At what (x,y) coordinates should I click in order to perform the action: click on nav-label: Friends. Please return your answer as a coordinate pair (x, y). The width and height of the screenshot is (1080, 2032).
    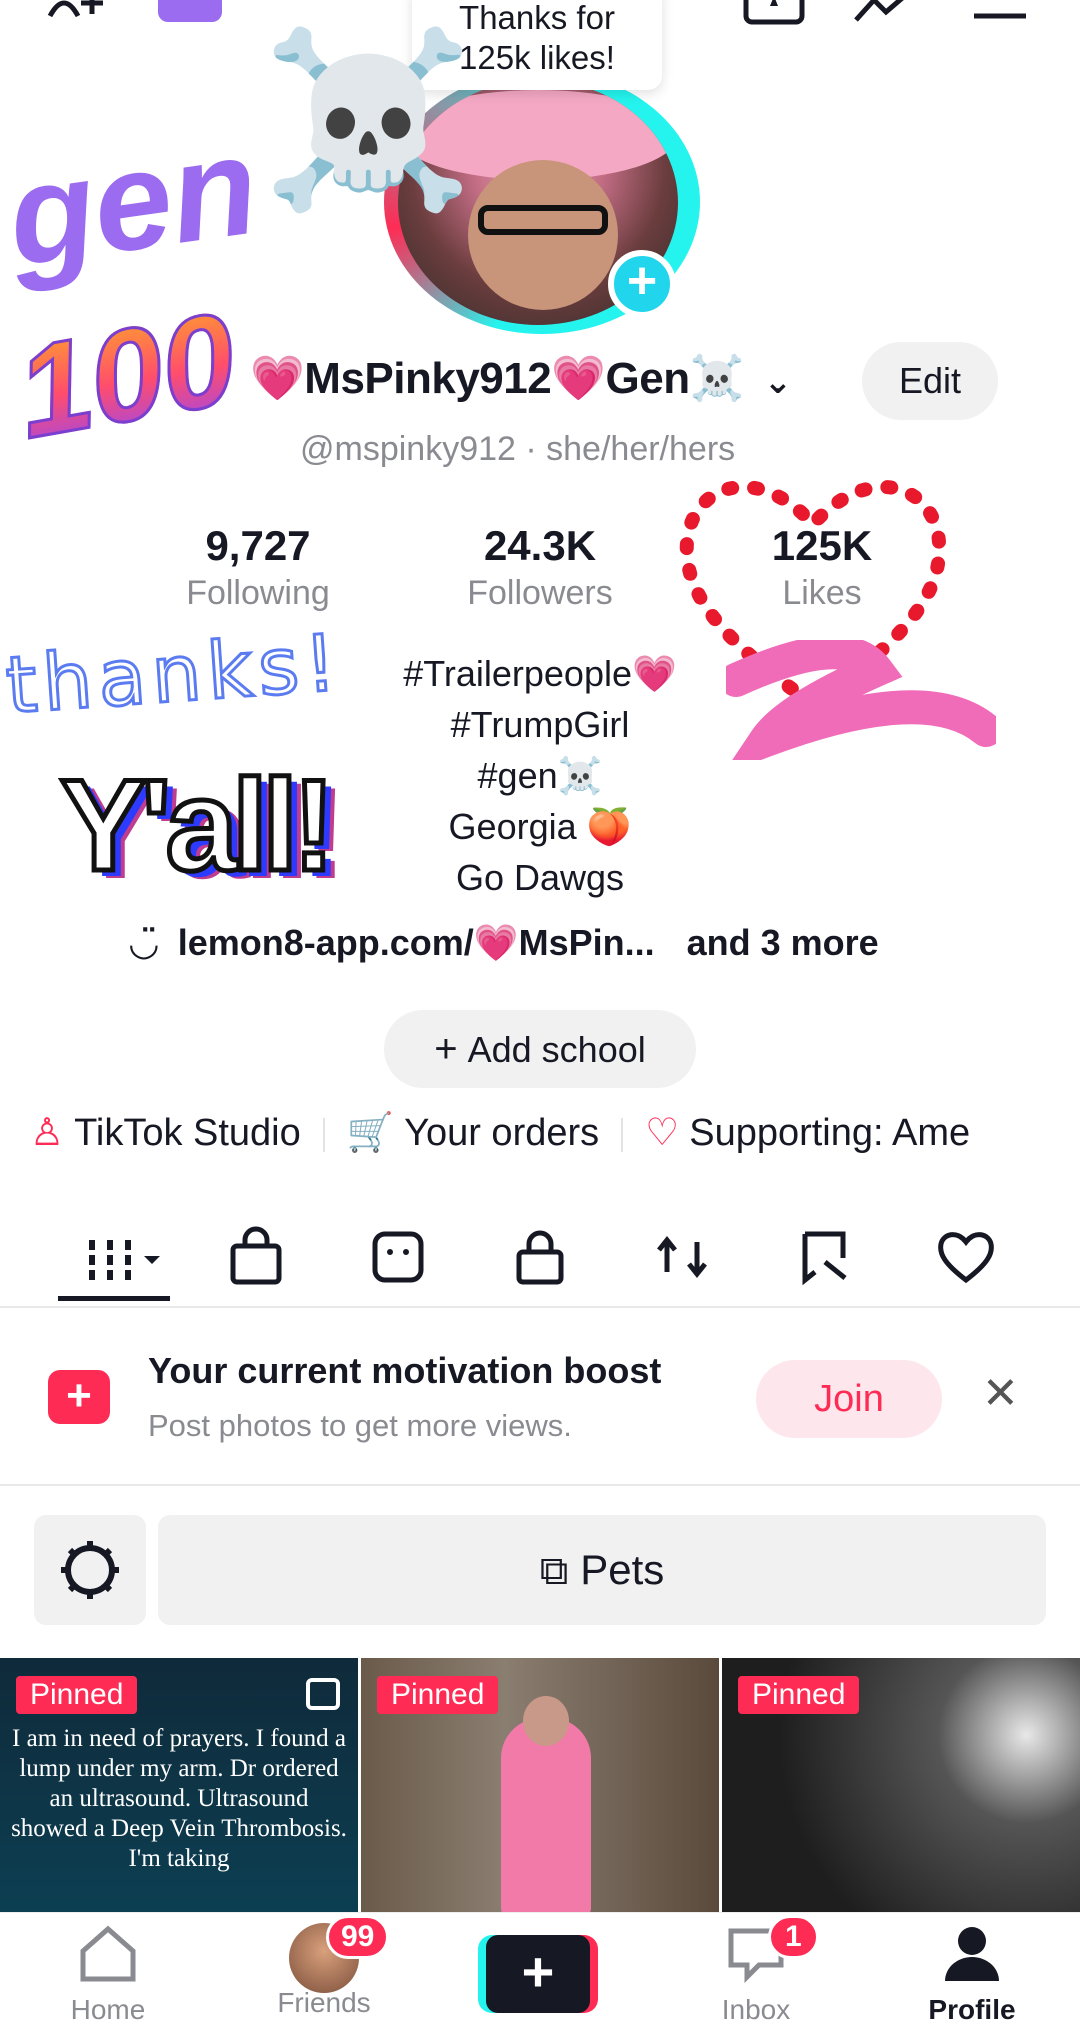
    Looking at the image, I should click on (324, 2002).